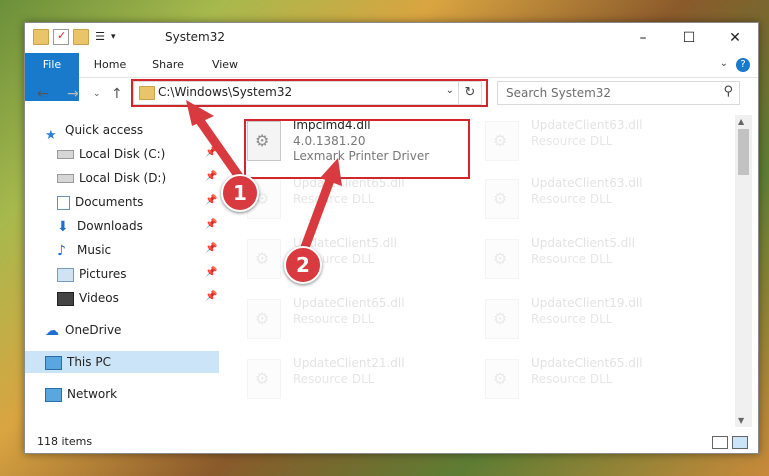 The width and height of the screenshot is (769, 476). What do you see at coordinates (110, 65) in the screenshot?
I see `tab-home: Home` at bounding box center [110, 65].